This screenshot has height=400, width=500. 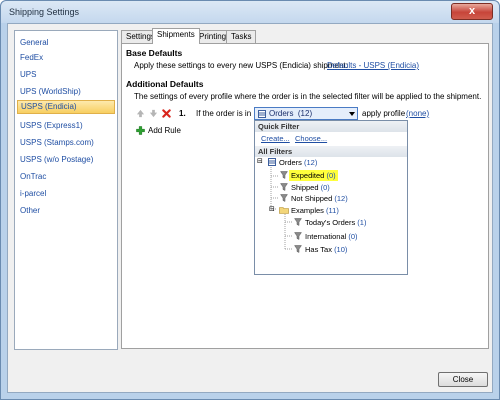 What do you see at coordinates (66, 160) in the screenshot?
I see `sidebar-item-usps-wo-postage: USPS (w/o Postage)` at bounding box center [66, 160].